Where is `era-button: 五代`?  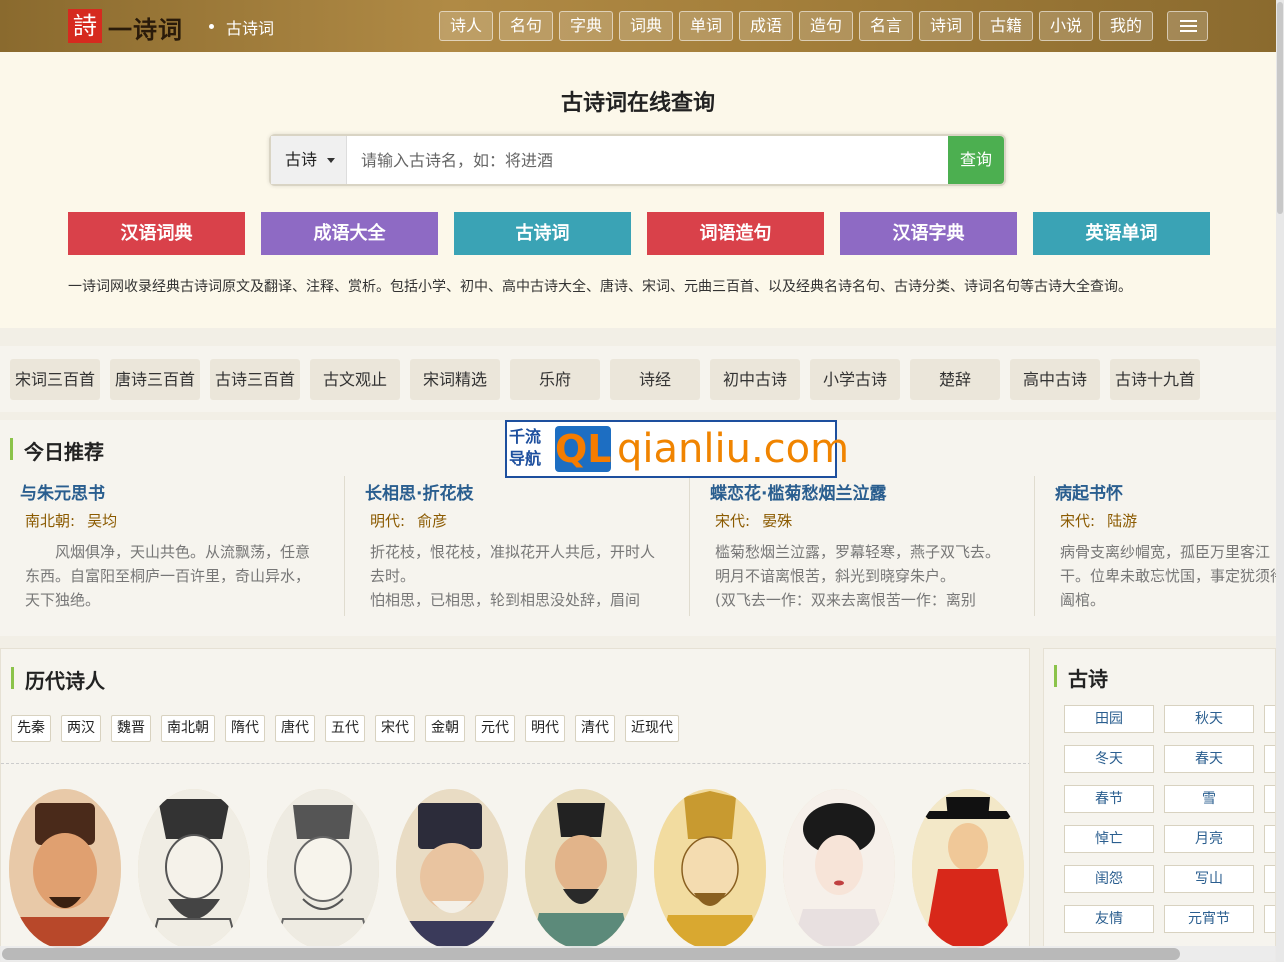 era-button: 五代 is located at coordinates (345, 728).